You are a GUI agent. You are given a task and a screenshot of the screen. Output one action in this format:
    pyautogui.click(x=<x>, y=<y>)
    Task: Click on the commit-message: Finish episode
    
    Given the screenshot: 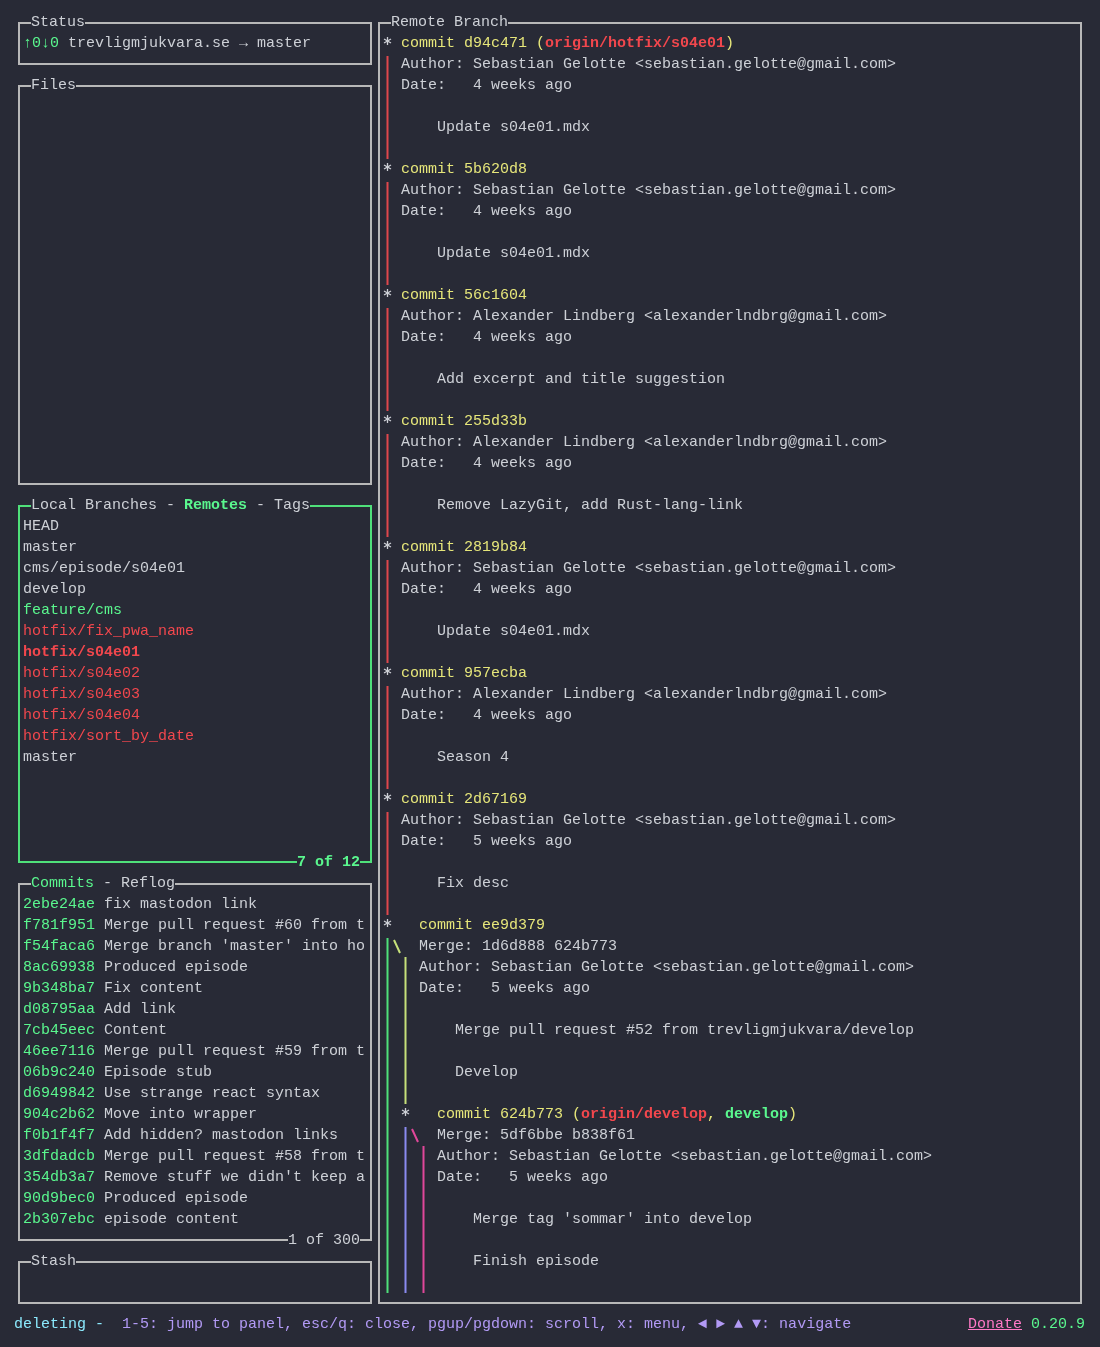 What is the action you would take?
    pyautogui.click(x=536, y=1262)
    